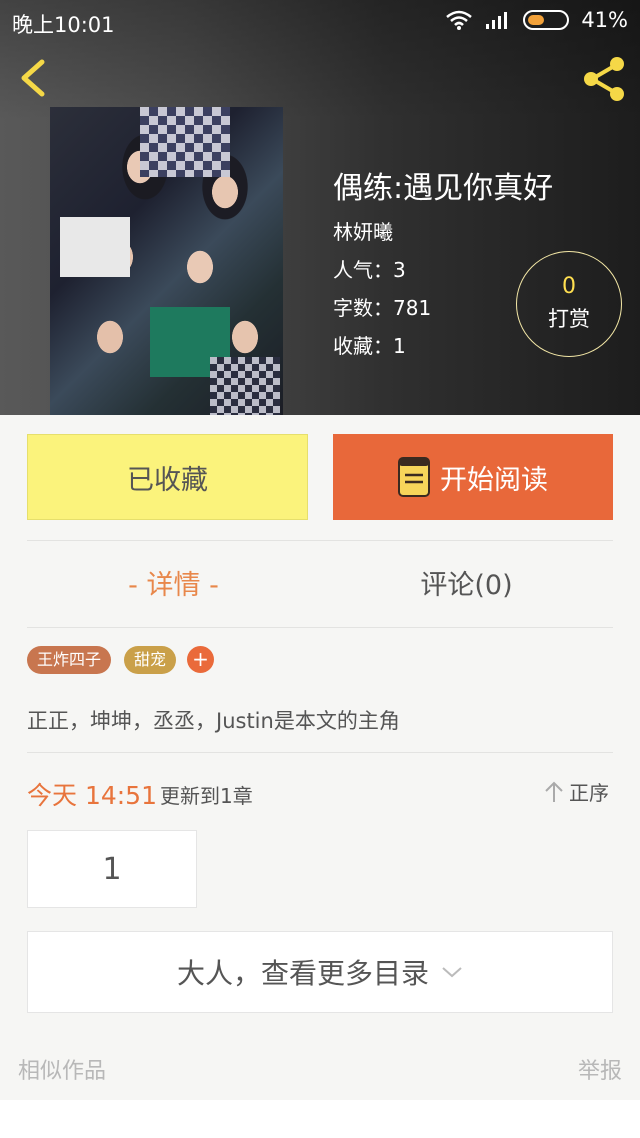 Image resolution: width=640 pixels, height=1138 pixels. I want to click on start-reading-button: 开始阅读, so click(473, 477).